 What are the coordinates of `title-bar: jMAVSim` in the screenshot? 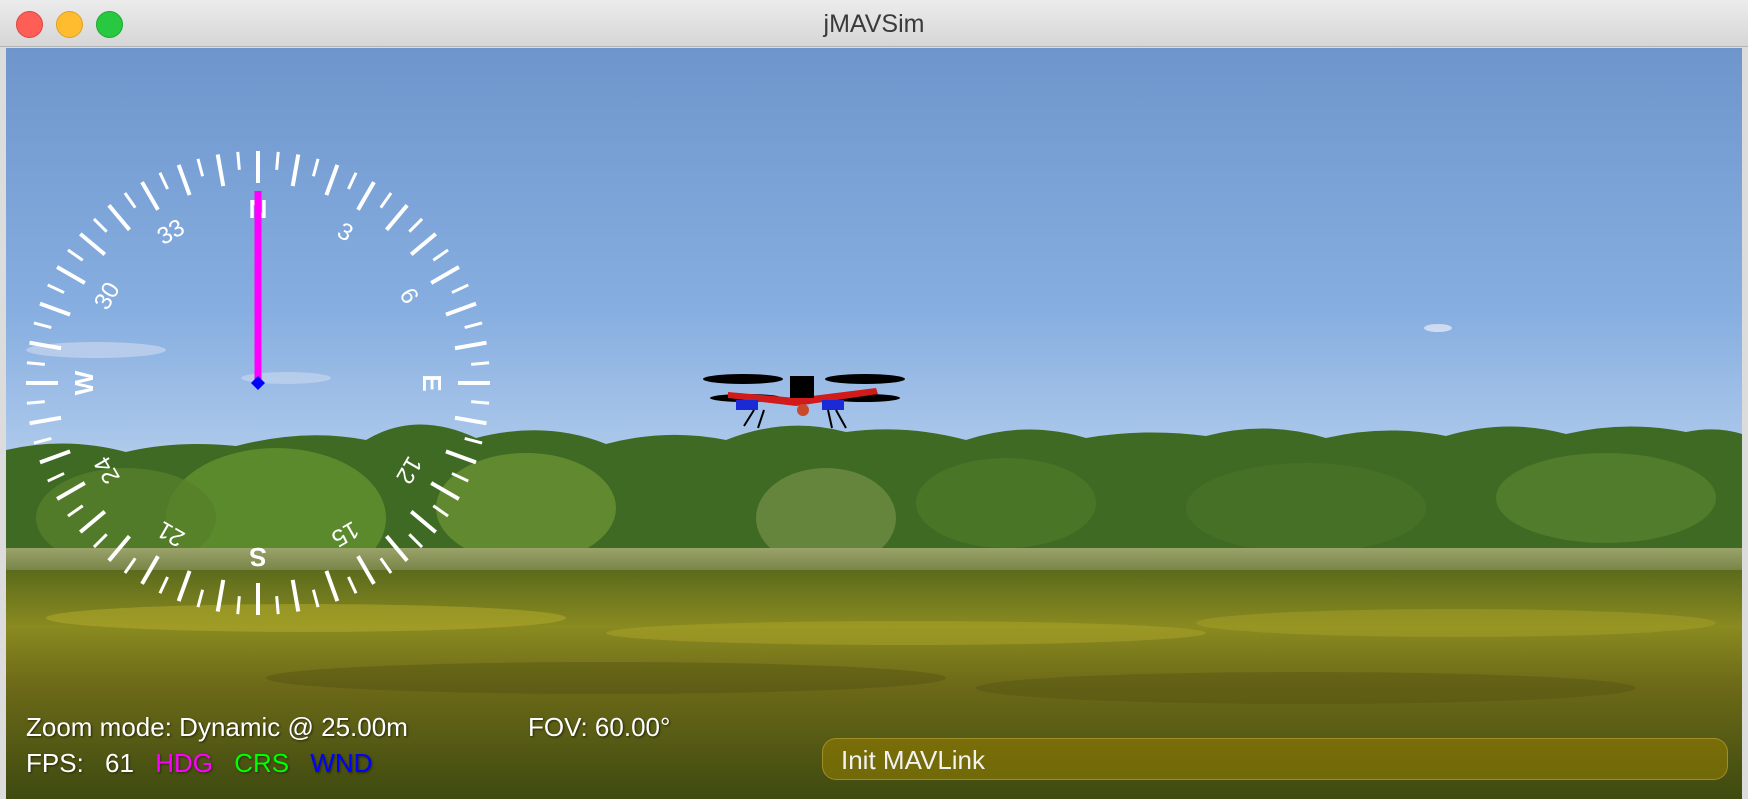 It's located at (874, 23).